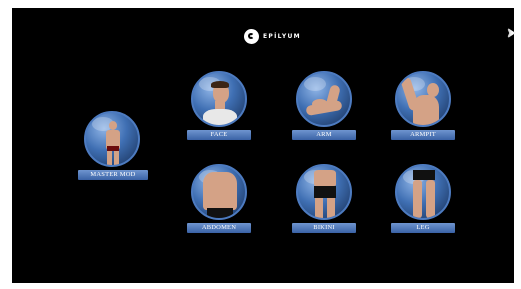 The image size is (521, 289). Describe the element at coordinates (219, 228) in the screenshot. I see `abdomen-label: ABDOMEN` at that location.